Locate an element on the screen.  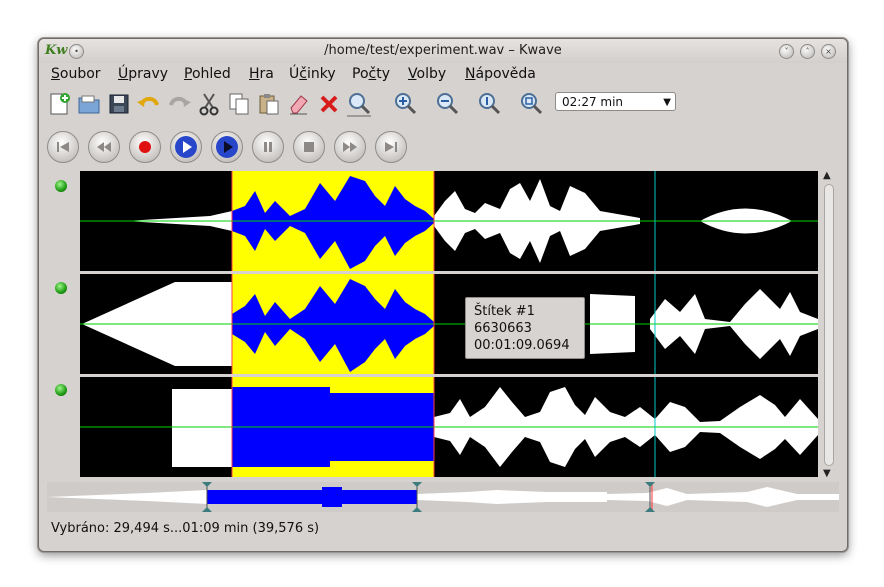
zoom-in-icon is located at coordinates (405, 104).